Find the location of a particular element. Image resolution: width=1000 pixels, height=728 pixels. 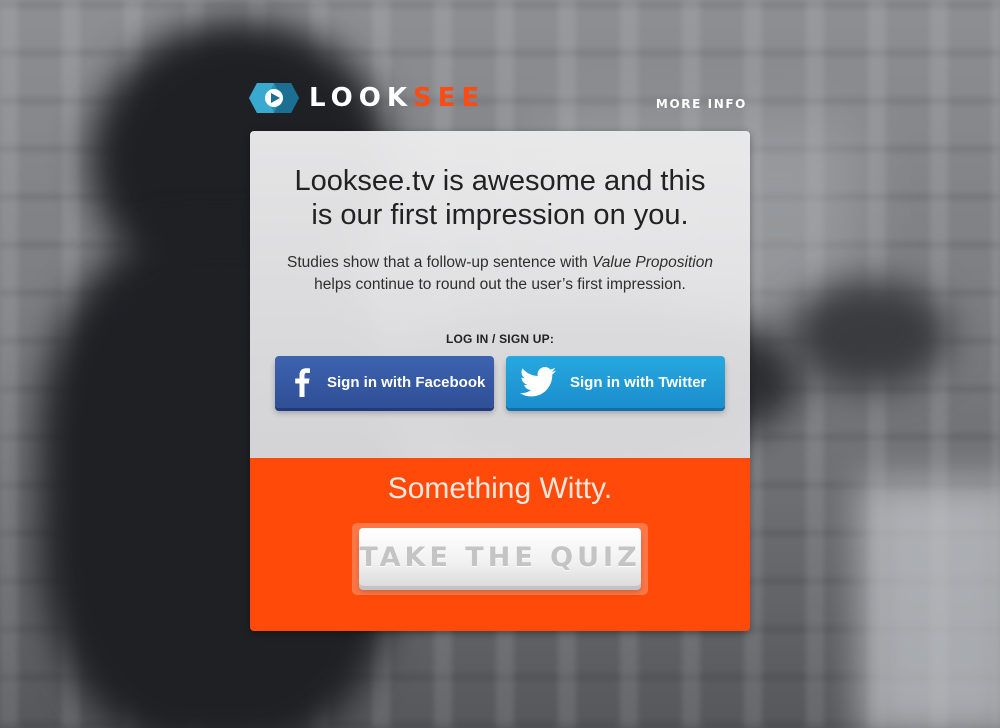

quiz-section: Something Witty. TAKE THE QUIZ is located at coordinates (500, 544).